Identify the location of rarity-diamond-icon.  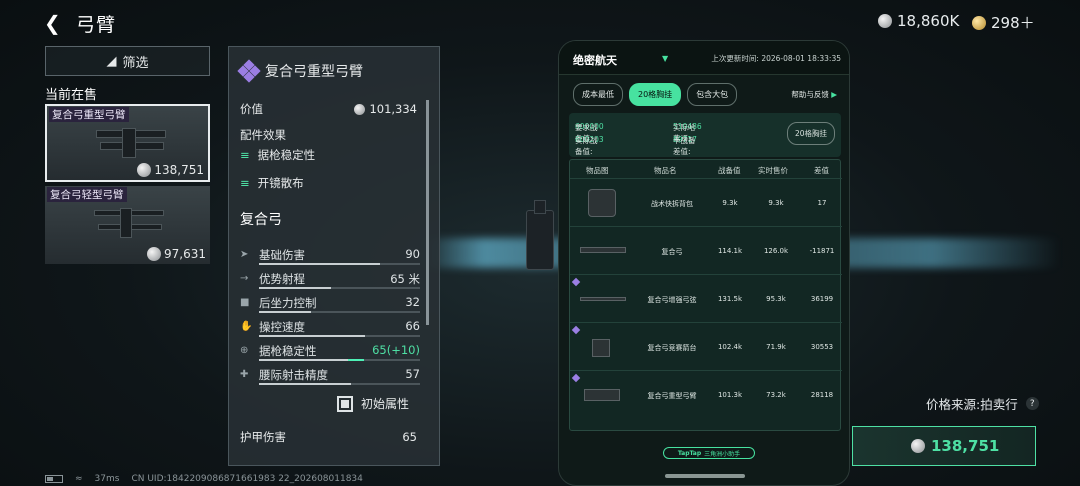
(249, 71).